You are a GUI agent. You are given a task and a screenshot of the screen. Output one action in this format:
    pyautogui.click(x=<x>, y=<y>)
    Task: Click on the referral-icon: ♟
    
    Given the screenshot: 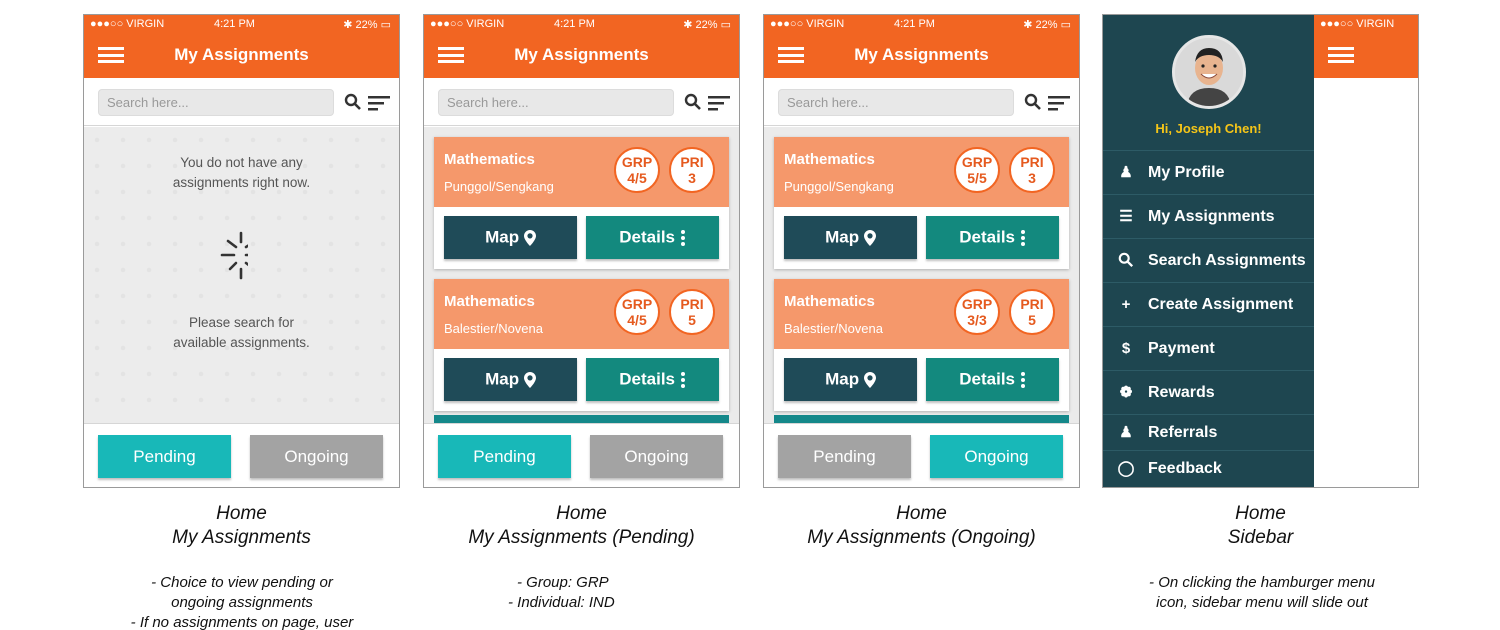 What is the action you would take?
    pyautogui.click(x=1126, y=432)
    